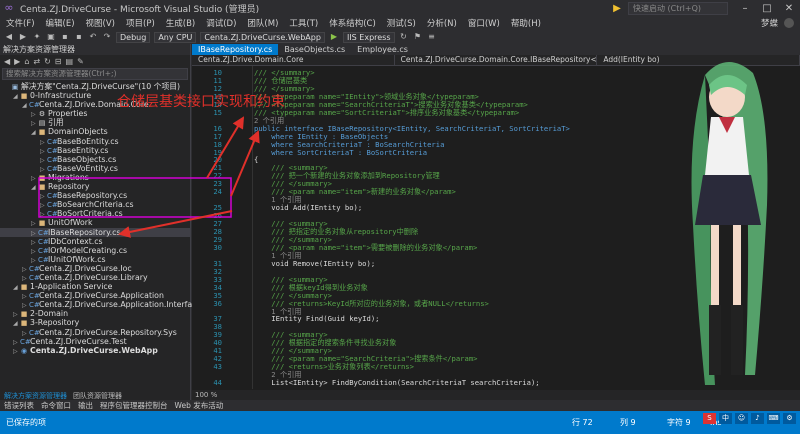  I want to click on notification-flag-icon: ▶, so click(617, 8).